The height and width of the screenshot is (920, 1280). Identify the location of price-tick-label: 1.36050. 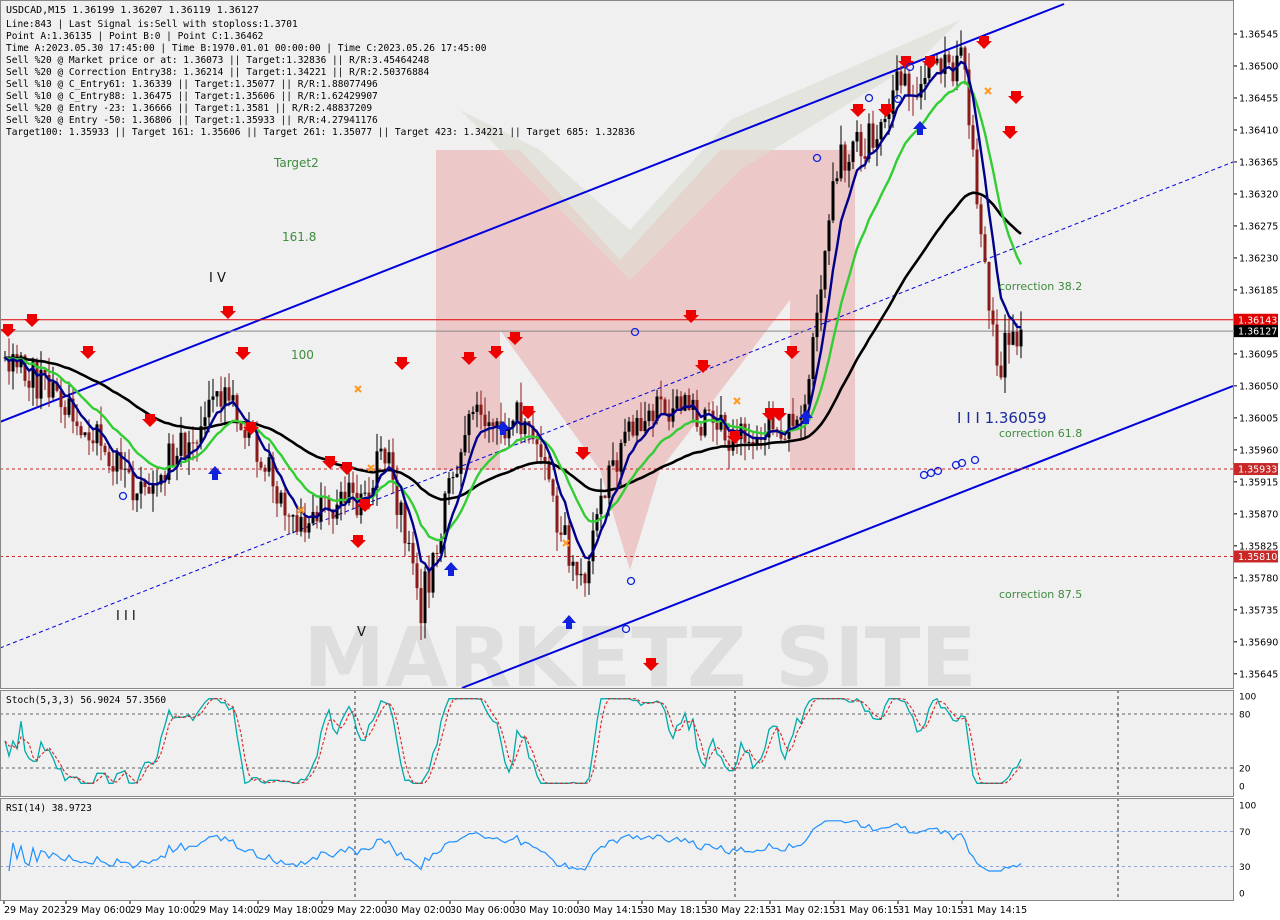
(1258, 386).